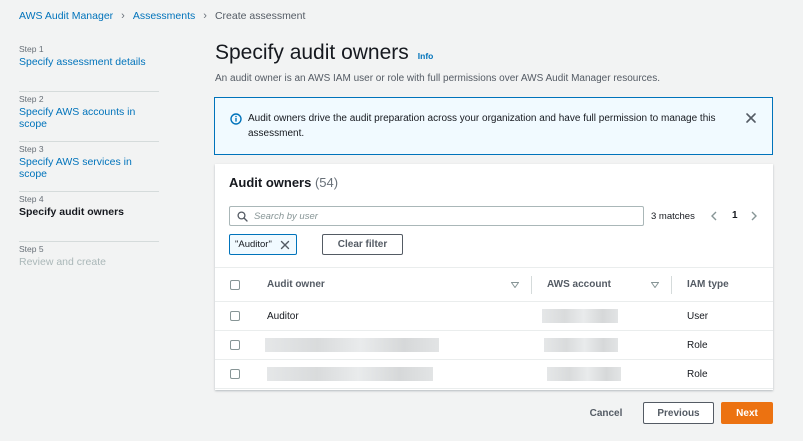 This screenshot has height=441, width=803. Describe the element at coordinates (394, 316) in the screenshot. I see `owner-cell: Auditor` at that location.